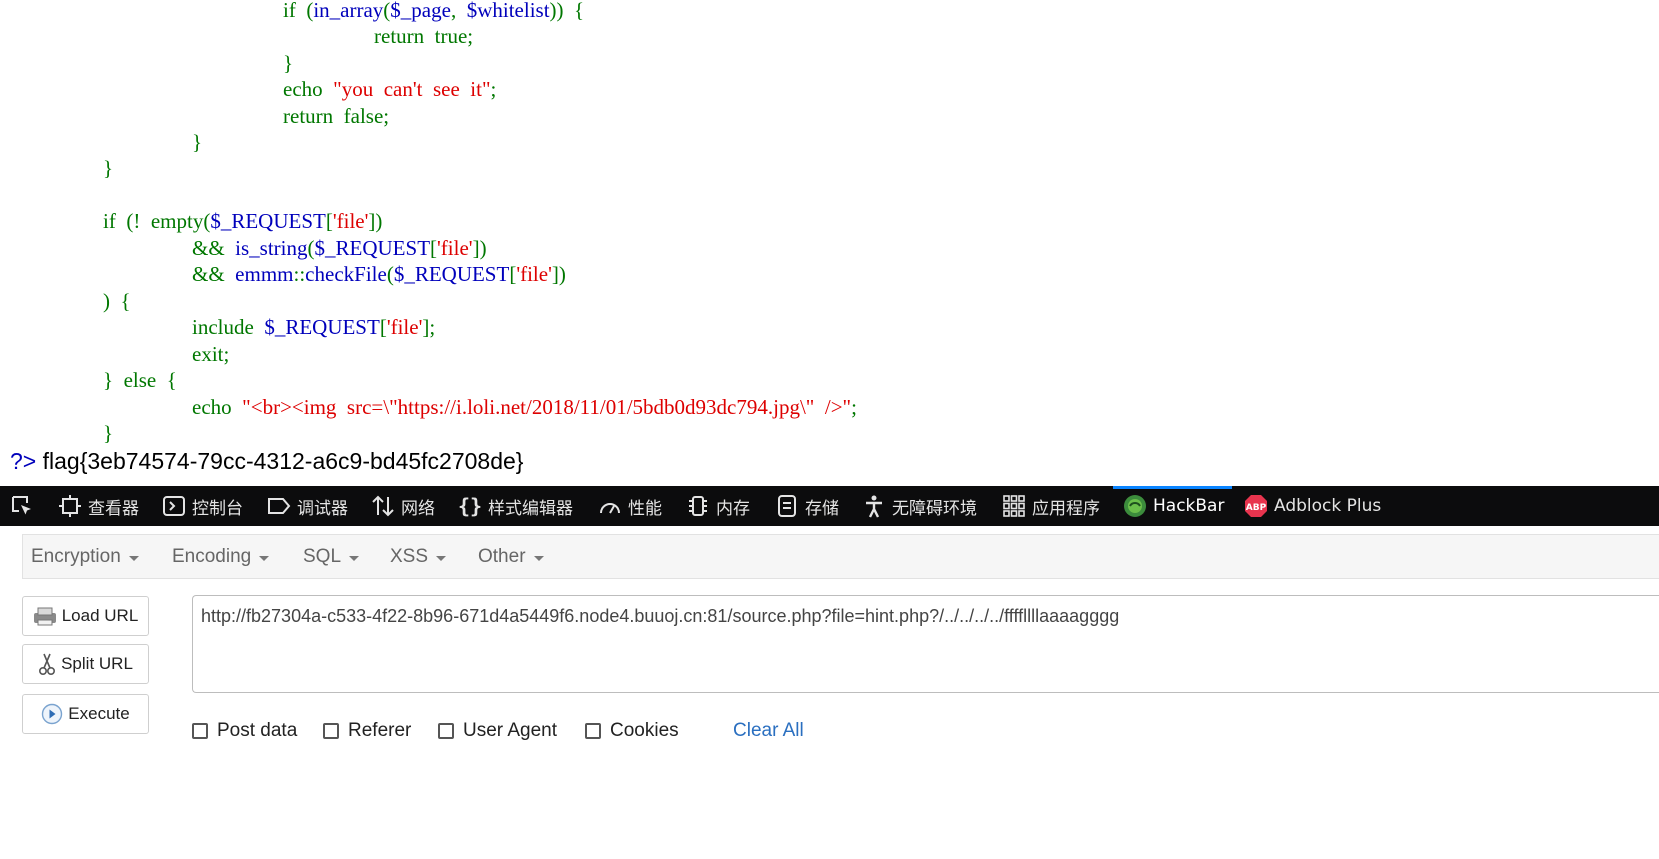 The height and width of the screenshot is (859, 1659). I want to click on code-line: echo "you can't see it";, so click(389, 89).